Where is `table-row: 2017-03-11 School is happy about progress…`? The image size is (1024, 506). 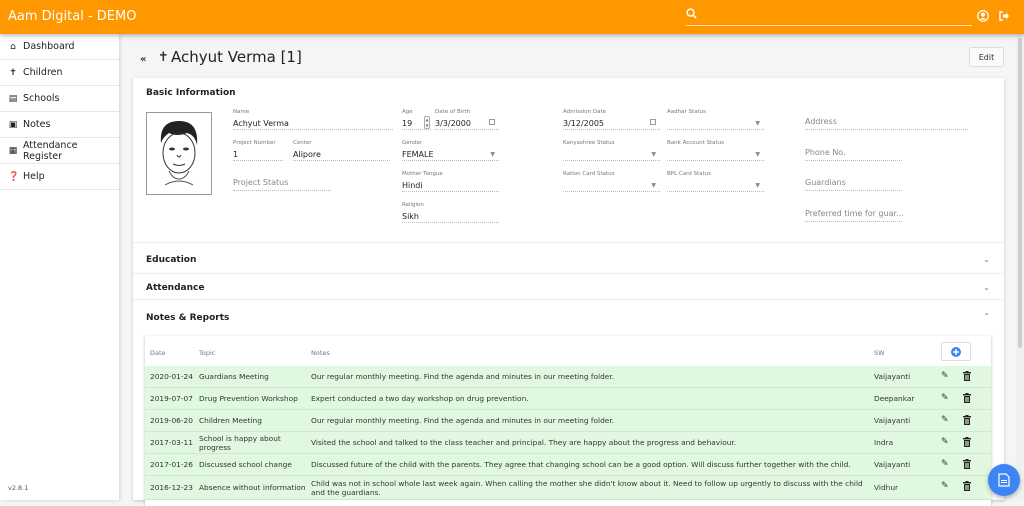 table-row: 2017-03-11 School is happy about progress… is located at coordinates (568, 443).